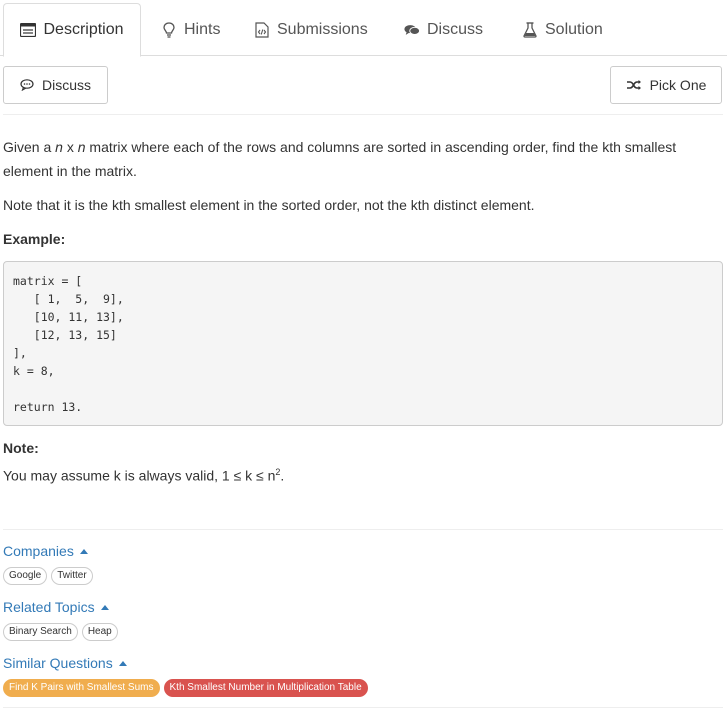 Image resolution: width=727 pixels, height=710 pixels. Describe the element at coordinates (202, 29) in the screenshot. I see `tab-label: Hints` at that location.